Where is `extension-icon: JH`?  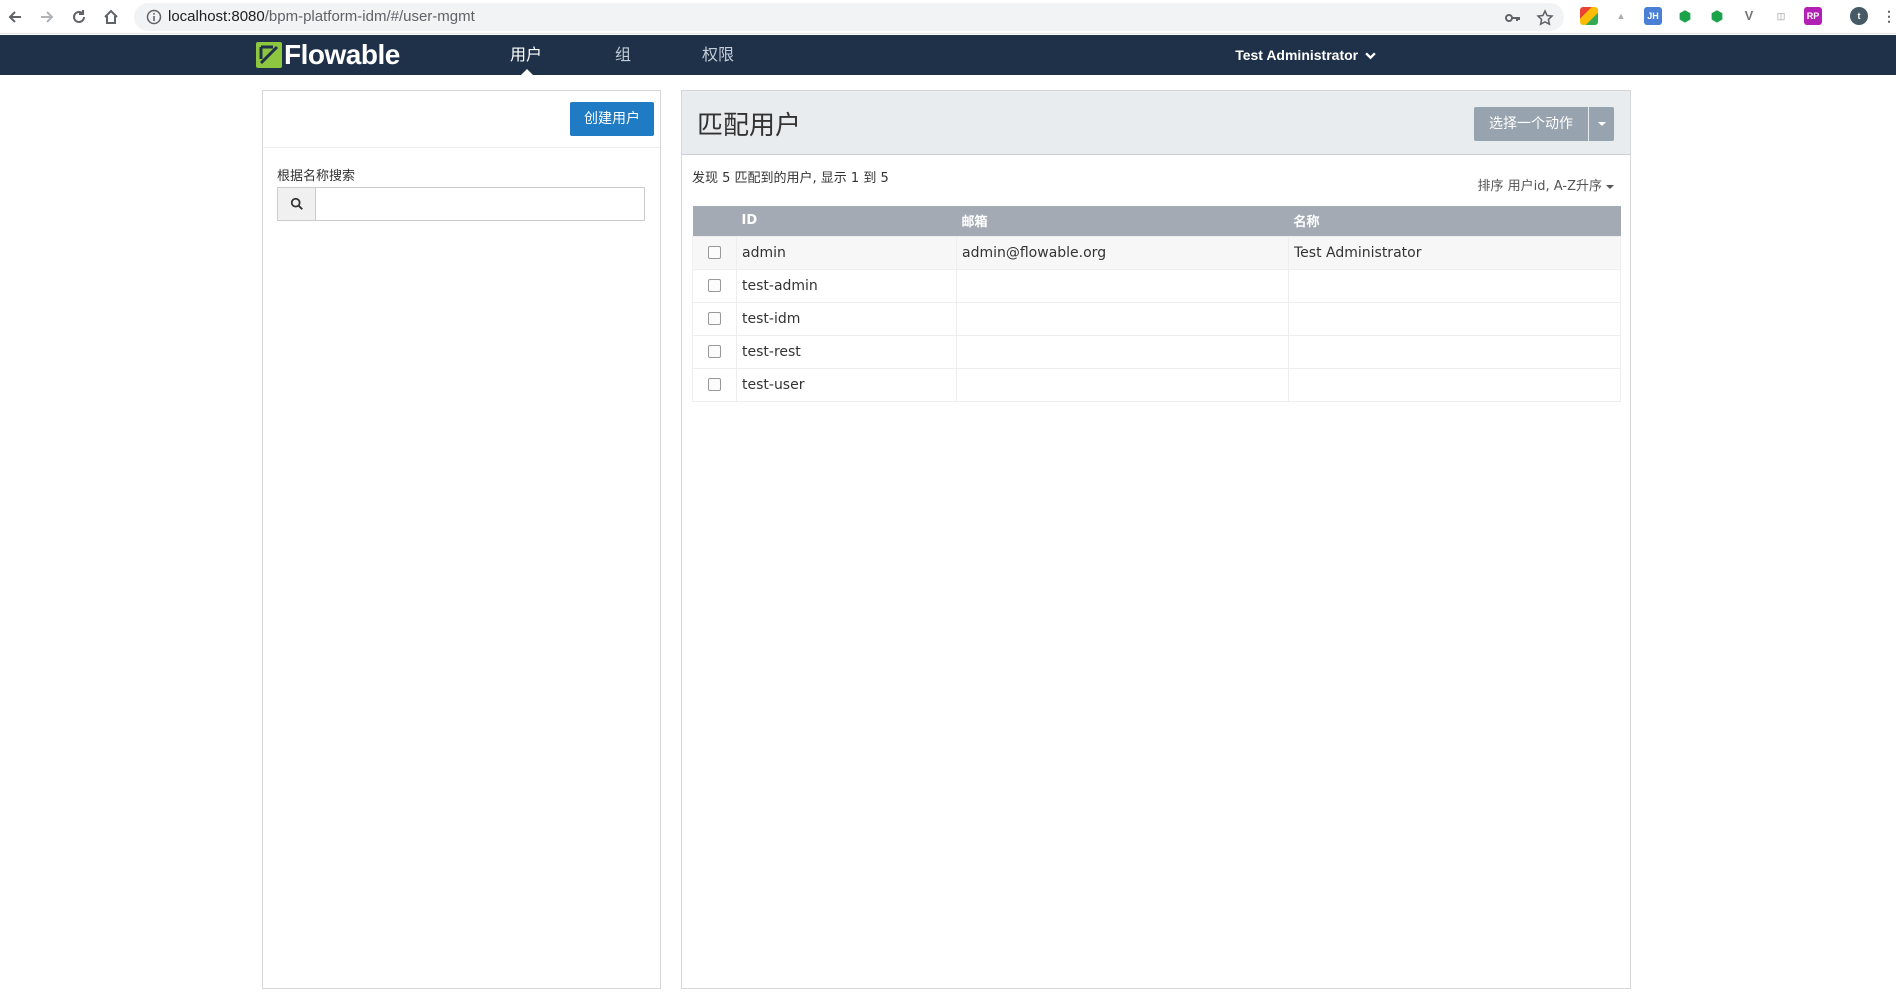 extension-icon: JH is located at coordinates (1653, 16).